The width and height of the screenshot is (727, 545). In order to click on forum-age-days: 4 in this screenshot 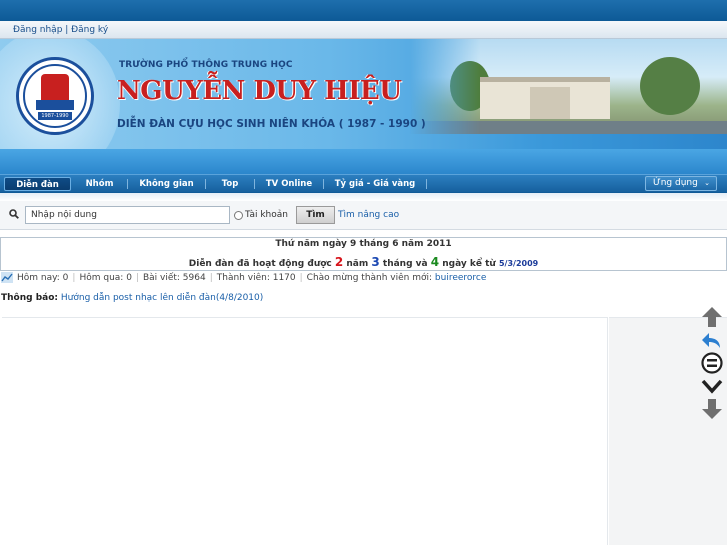, I will do `click(435, 262)`.